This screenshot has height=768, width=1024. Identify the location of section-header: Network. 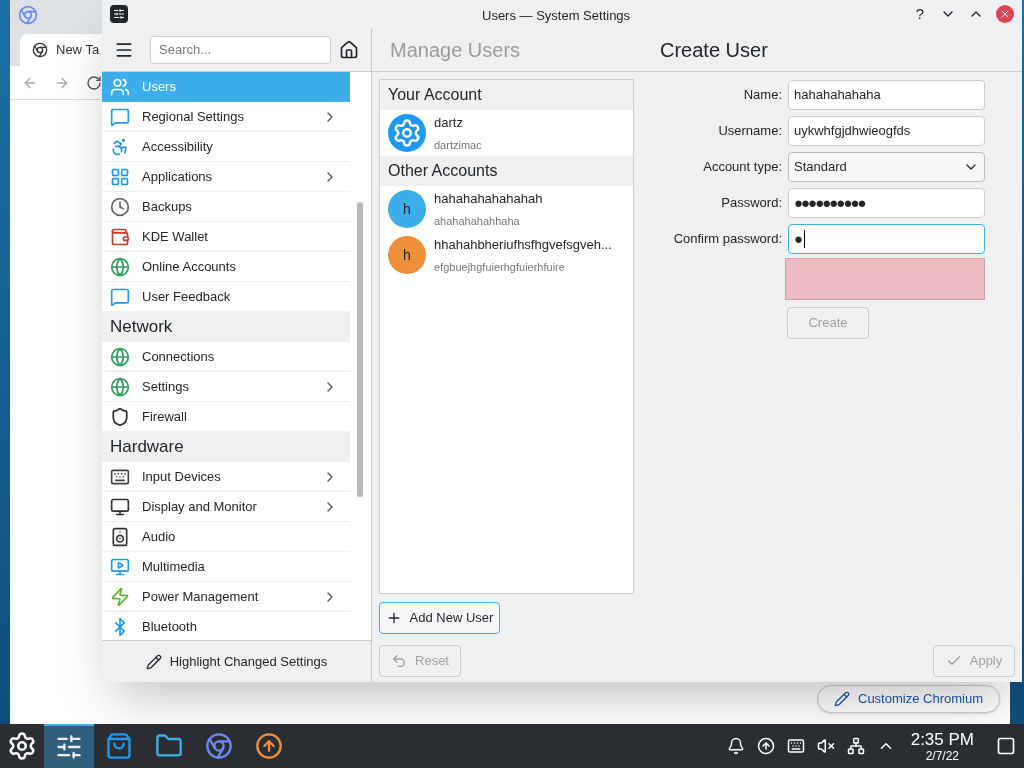
(226, 327).